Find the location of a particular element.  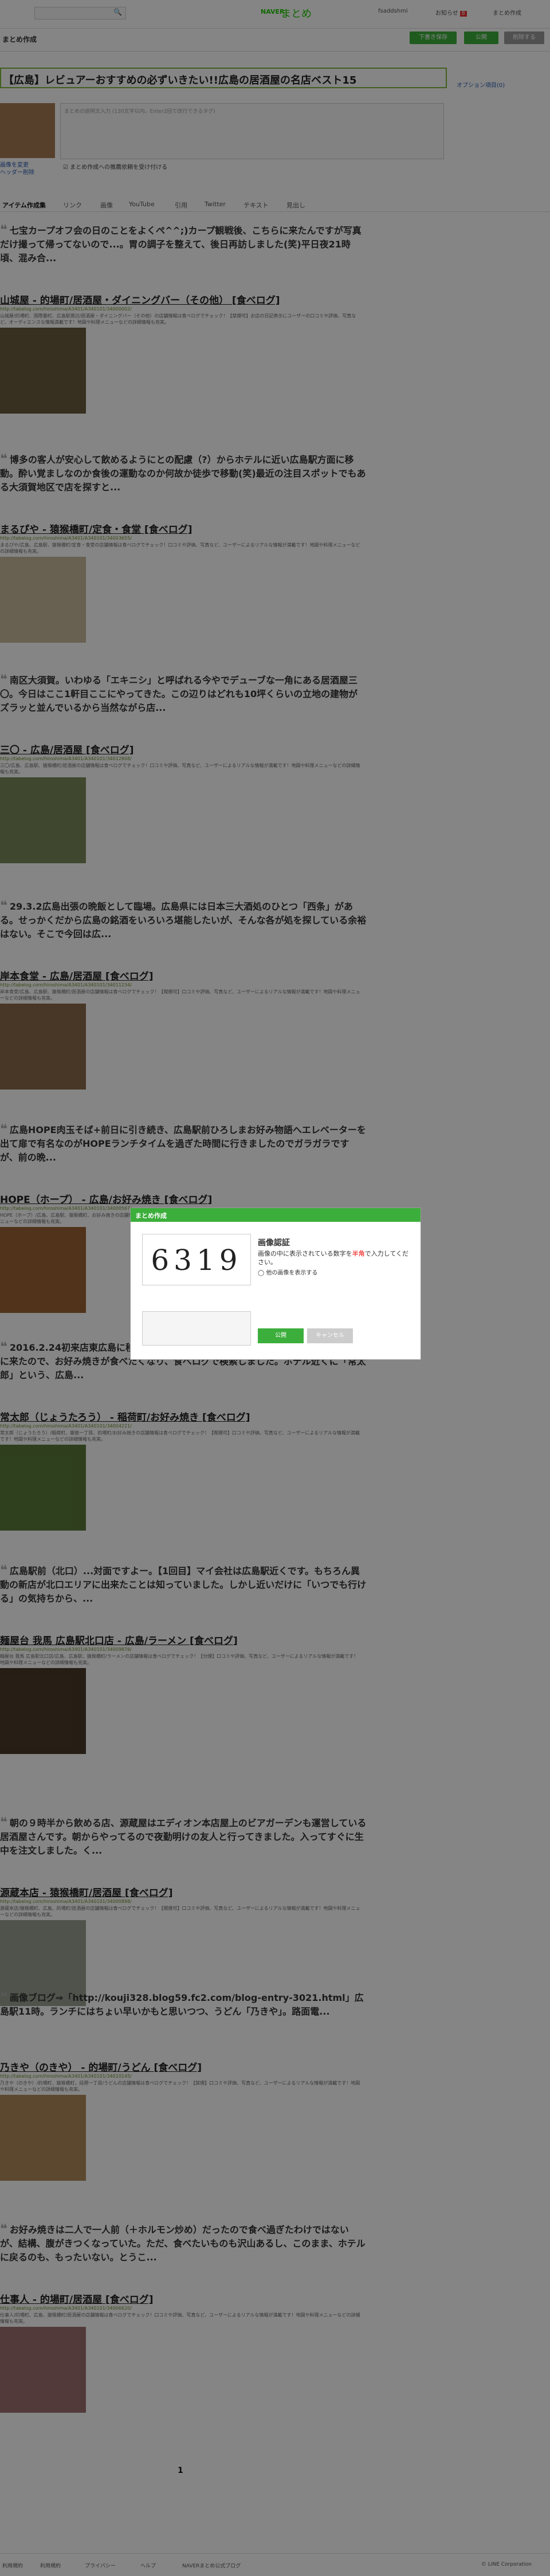

captcha-image: 6319 is located at coordinates (196, 1259).